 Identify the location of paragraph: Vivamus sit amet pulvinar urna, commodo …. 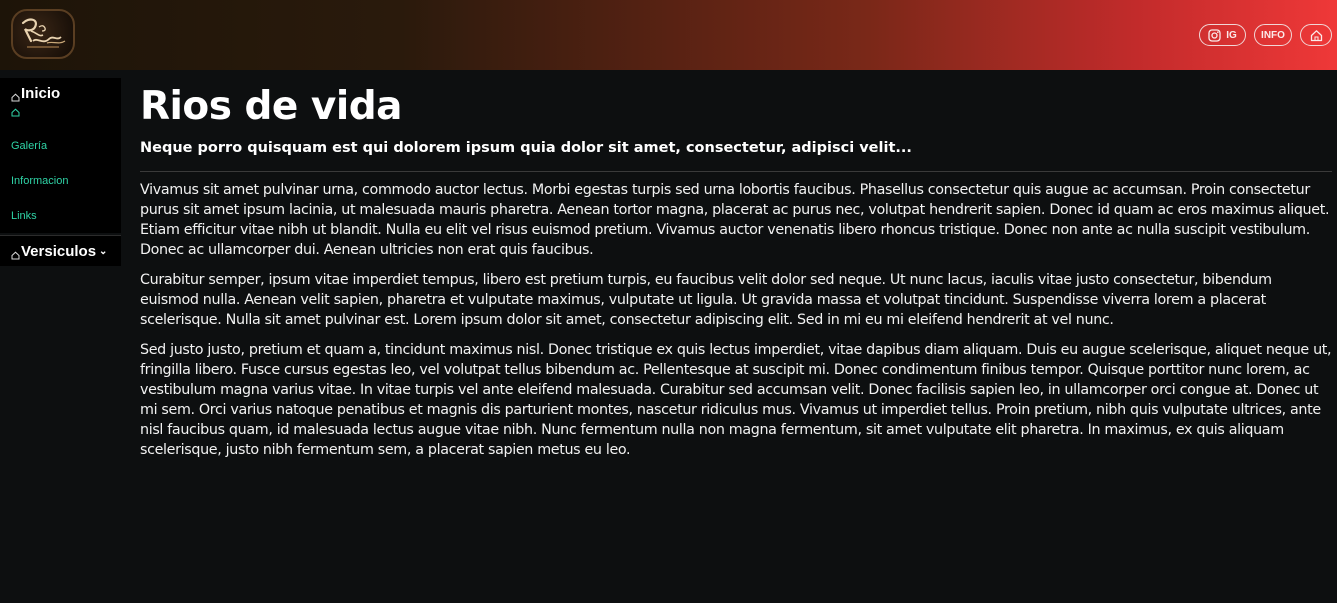
(735, 220).